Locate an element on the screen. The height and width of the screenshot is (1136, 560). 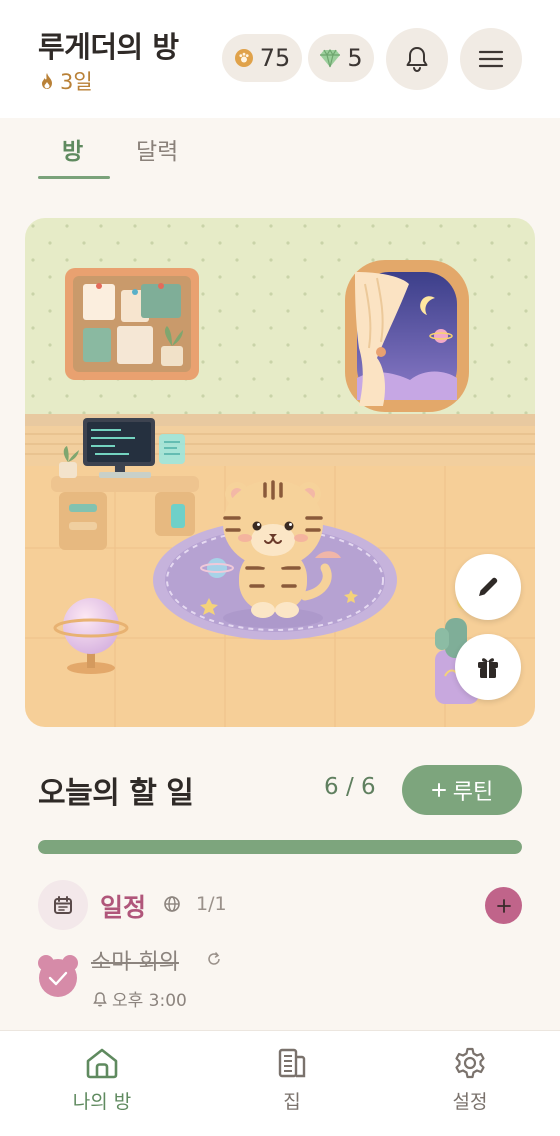
flame-icon is located at coordinates (47, 81).